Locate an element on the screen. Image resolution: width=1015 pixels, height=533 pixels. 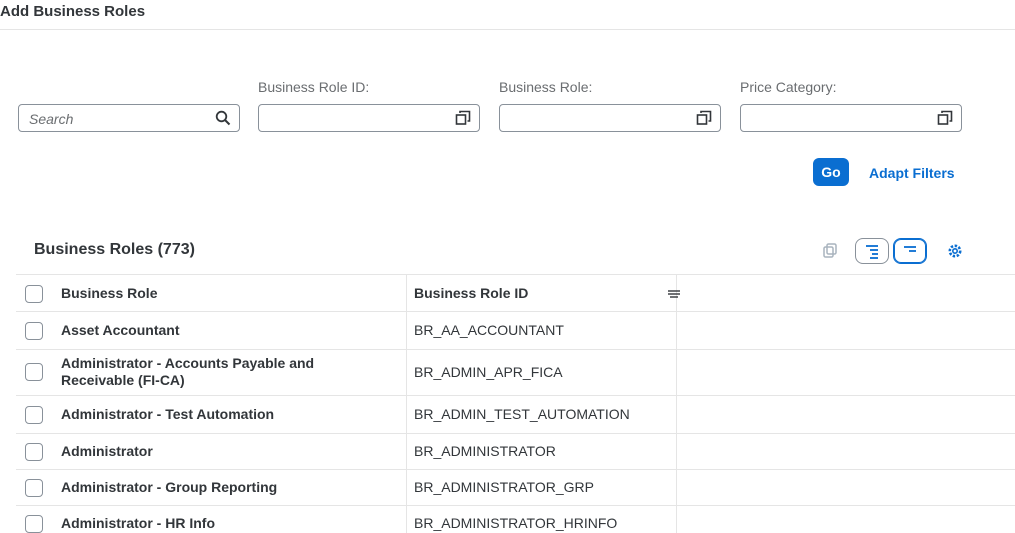
business-role-id-cell: BR_AA_ACCOUNTANT is located at coordinates (489, 330).